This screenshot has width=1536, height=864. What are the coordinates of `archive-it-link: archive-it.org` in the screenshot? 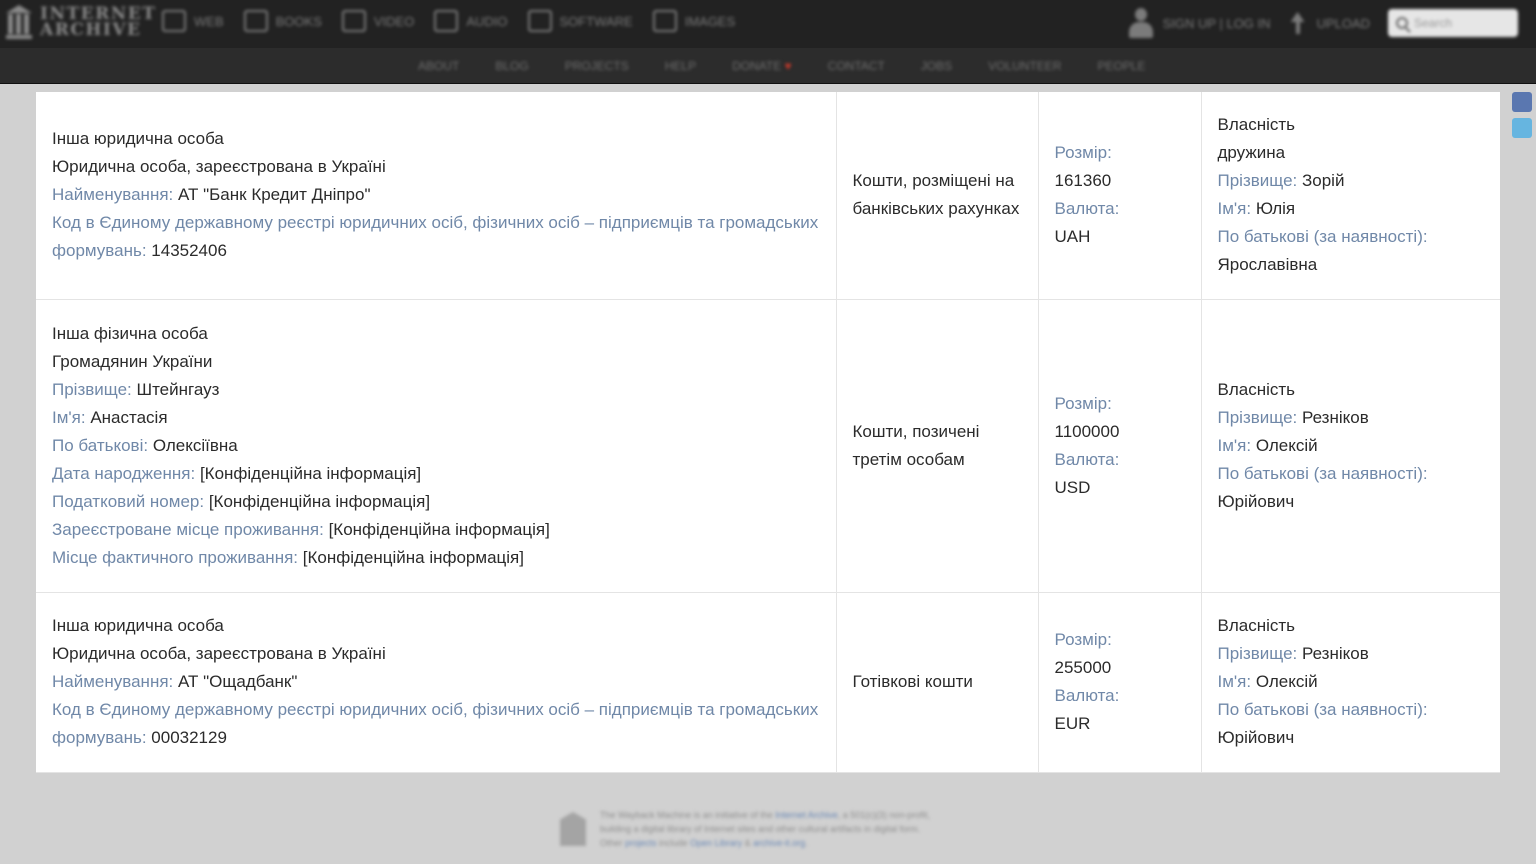 It's located at (779, 843).